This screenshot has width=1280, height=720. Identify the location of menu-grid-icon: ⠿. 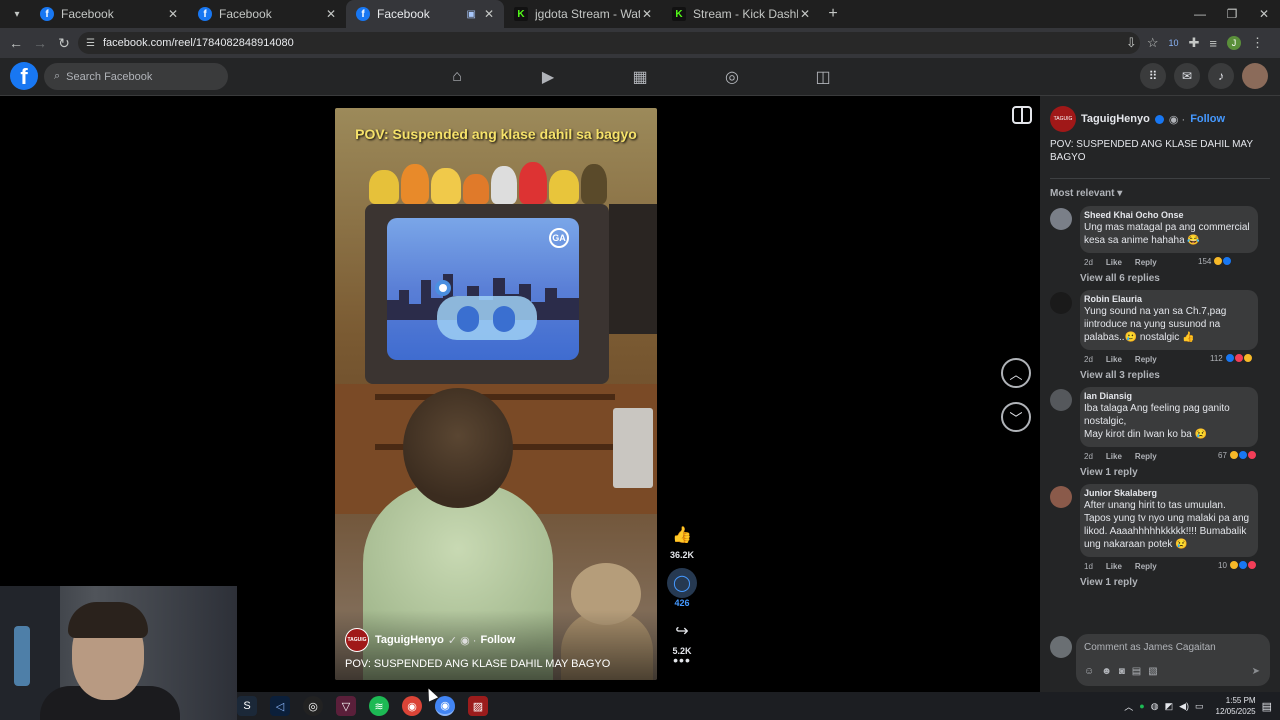
(1153, 76).